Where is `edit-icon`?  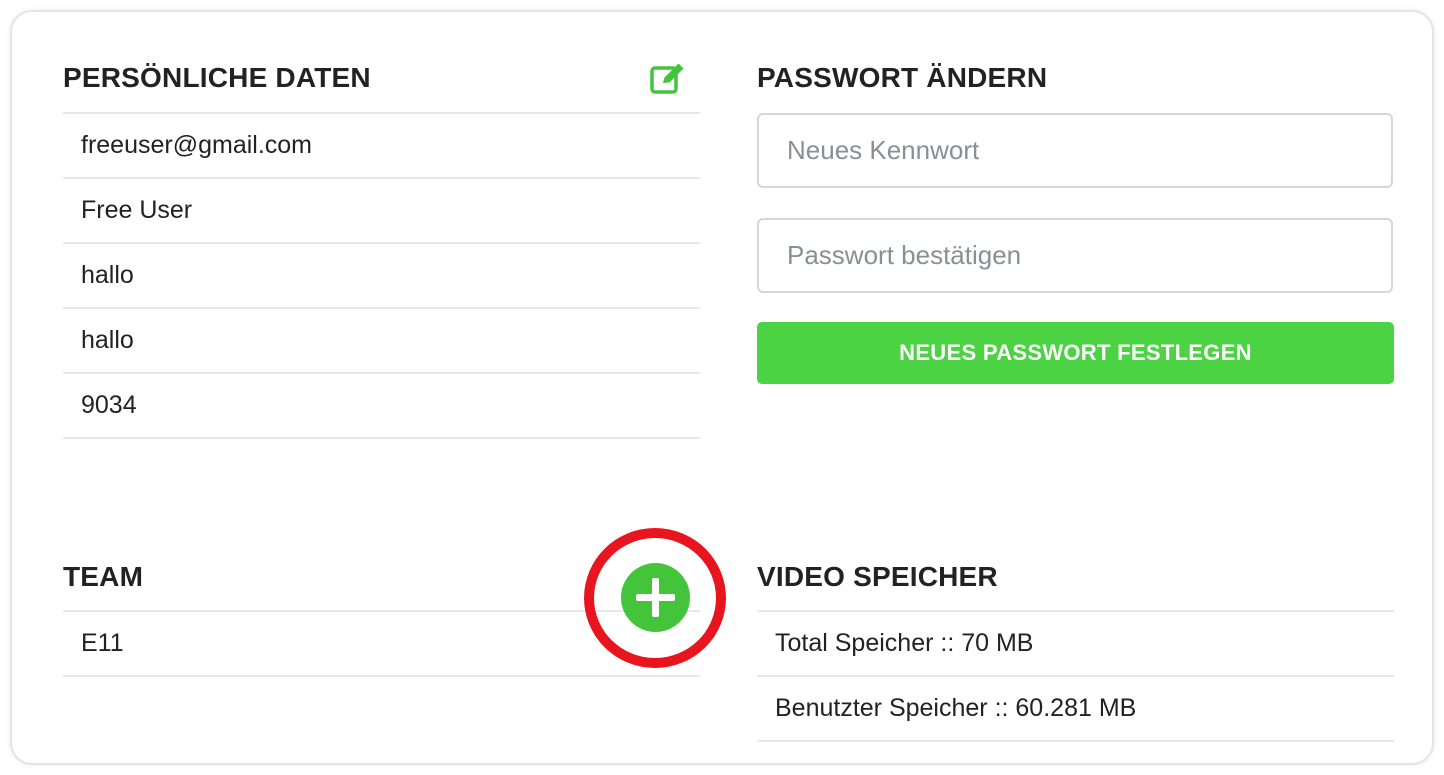 edit-icon is located at coordinates (668, 79).